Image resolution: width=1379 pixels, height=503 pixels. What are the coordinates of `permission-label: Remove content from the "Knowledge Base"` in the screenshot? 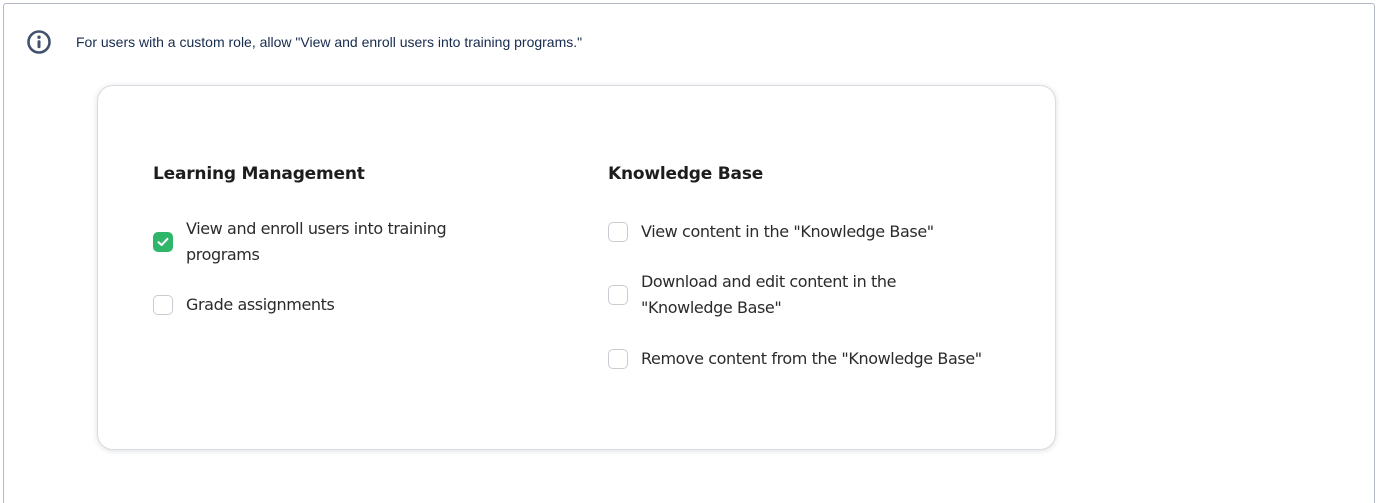 It's located at (811, 359).